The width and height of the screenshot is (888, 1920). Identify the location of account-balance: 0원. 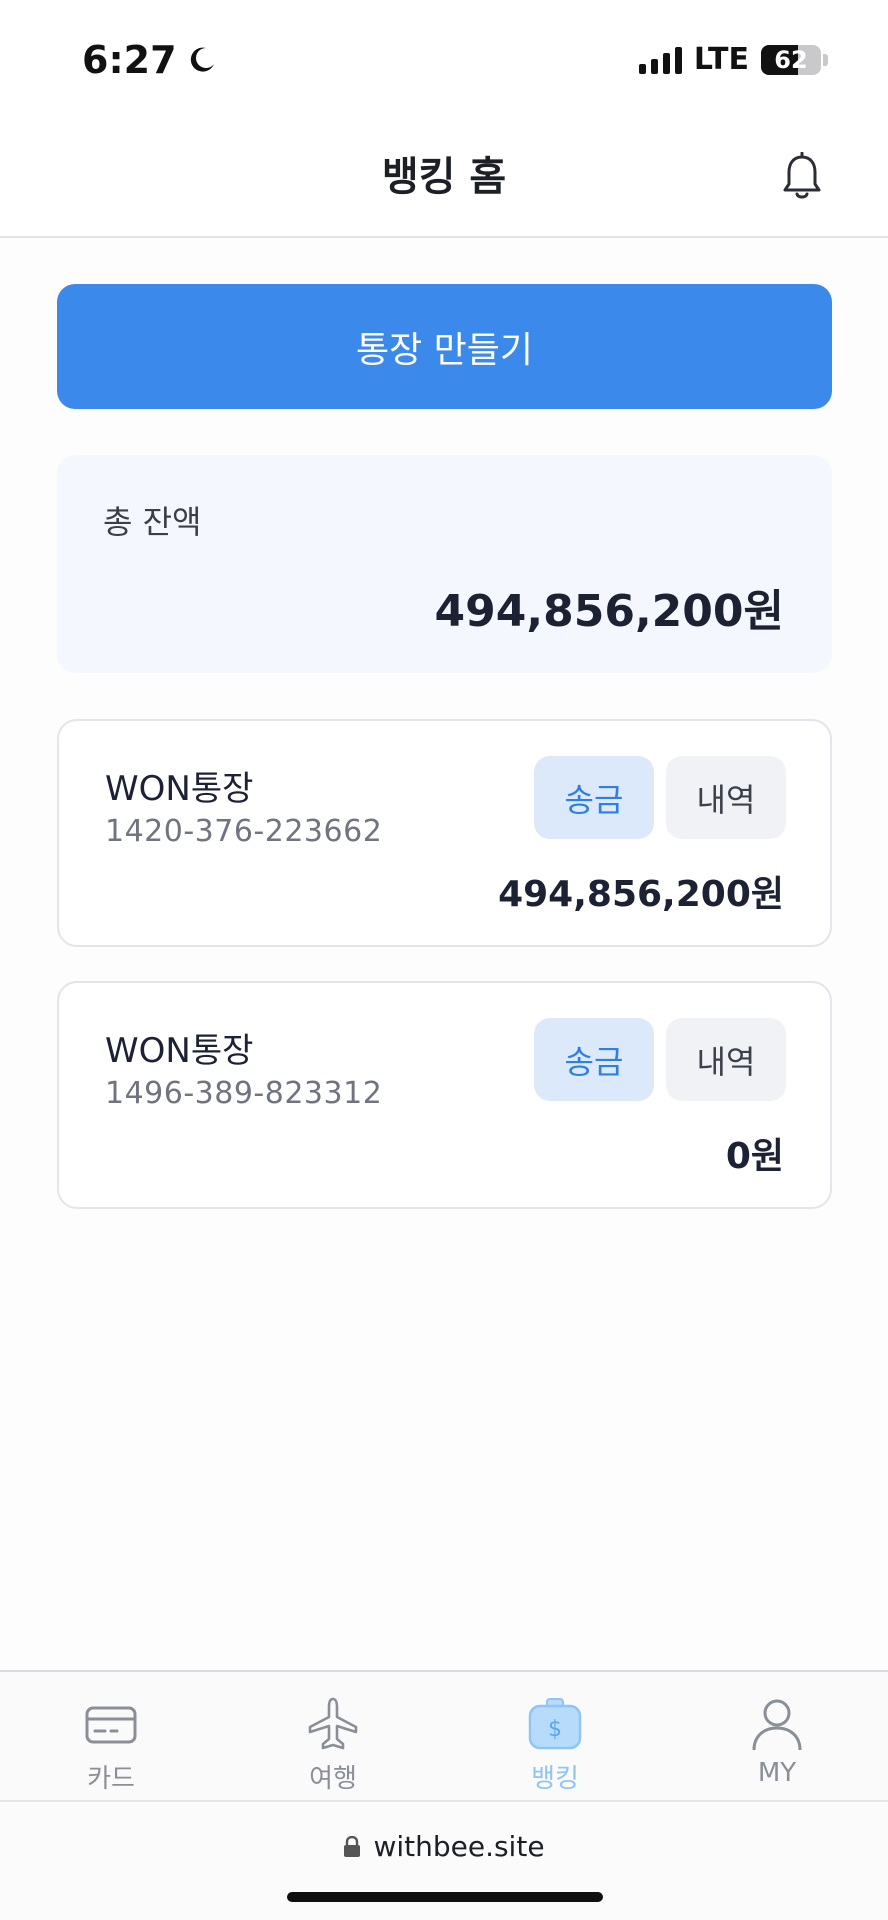
(754, 1156).